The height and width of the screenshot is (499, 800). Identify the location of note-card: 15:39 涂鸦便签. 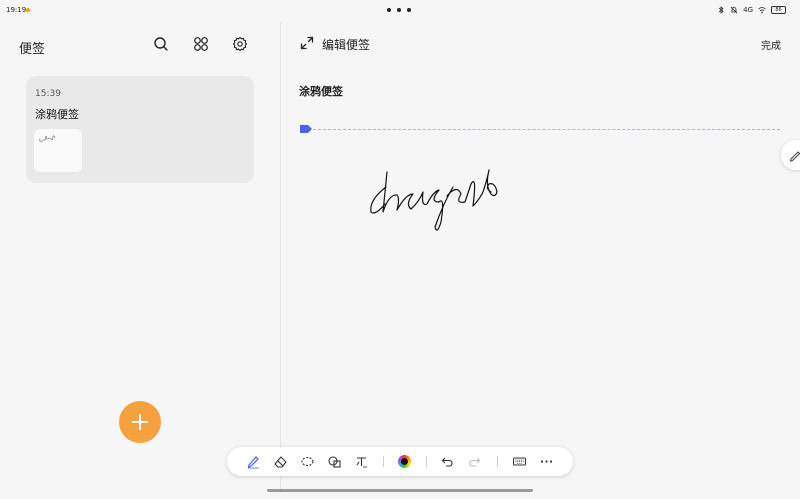
(140, 129).